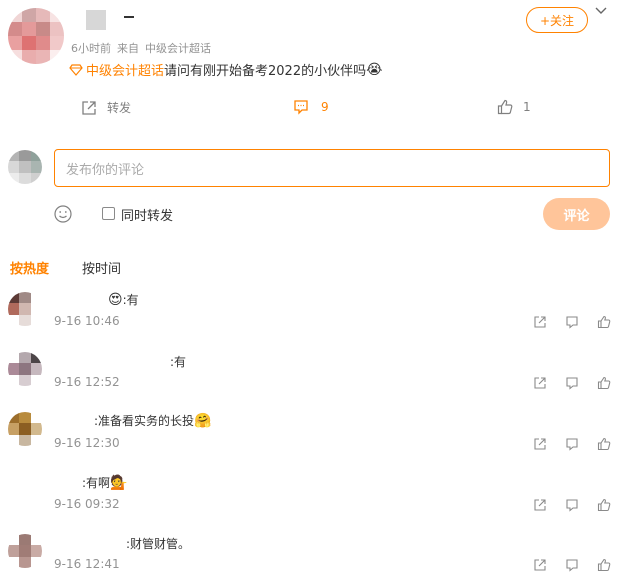 The width and height of the screenshot is (623, 577). What do you see at coordinates (514, 107) in the screenshot?
I see `like-button: 1` at bounding box center [514, 107].